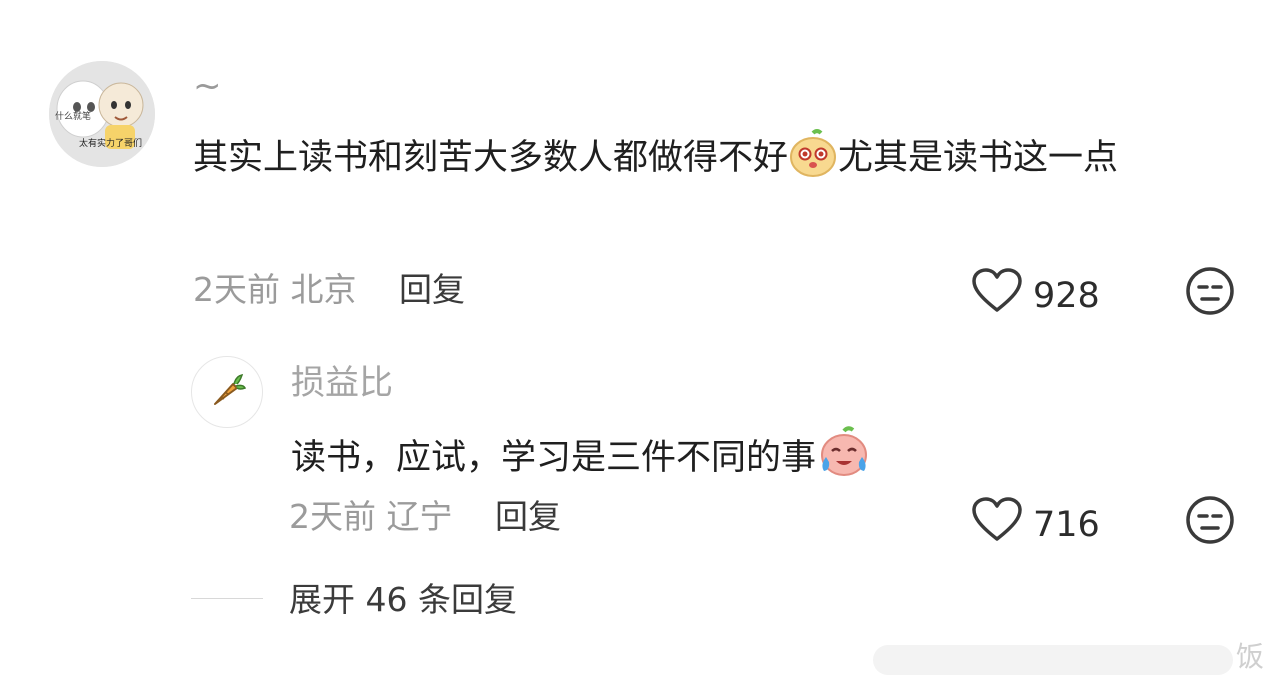 Image resolution: width=1284 pixels, height=689 pixels. I want to click on avatar-reply-user, so click(227, 392).